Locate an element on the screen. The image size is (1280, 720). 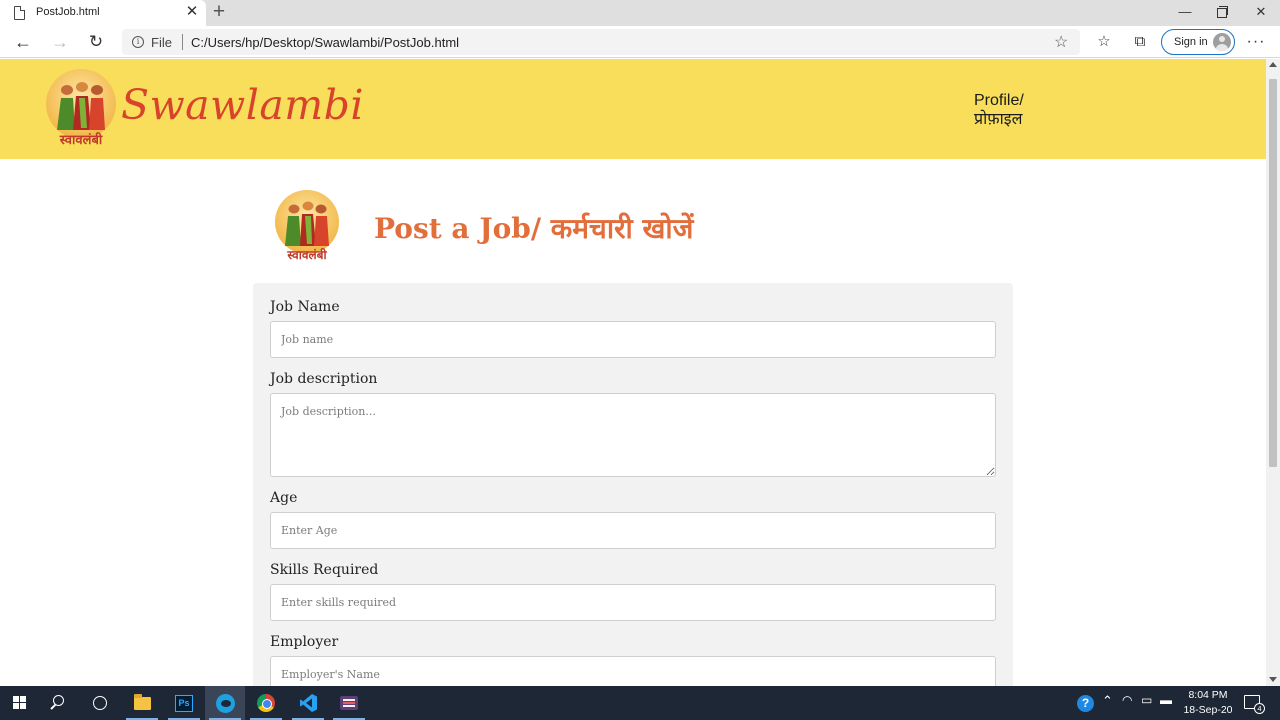
close-window-button: ✕ is located at coordinates (1261, 12).